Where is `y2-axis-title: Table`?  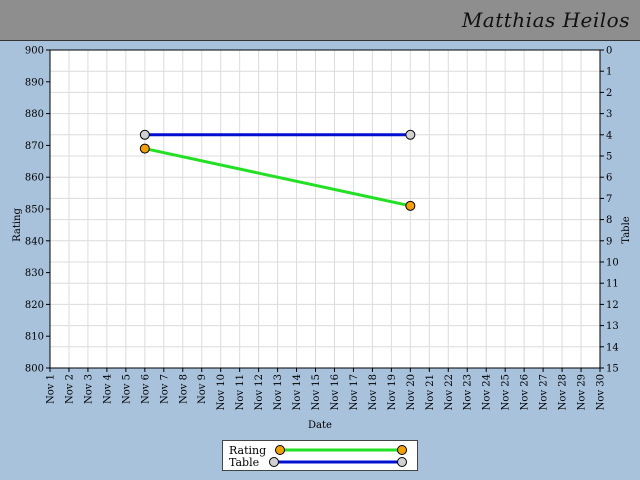 y2-axis-title: Table is located at coordinates (626, 229).